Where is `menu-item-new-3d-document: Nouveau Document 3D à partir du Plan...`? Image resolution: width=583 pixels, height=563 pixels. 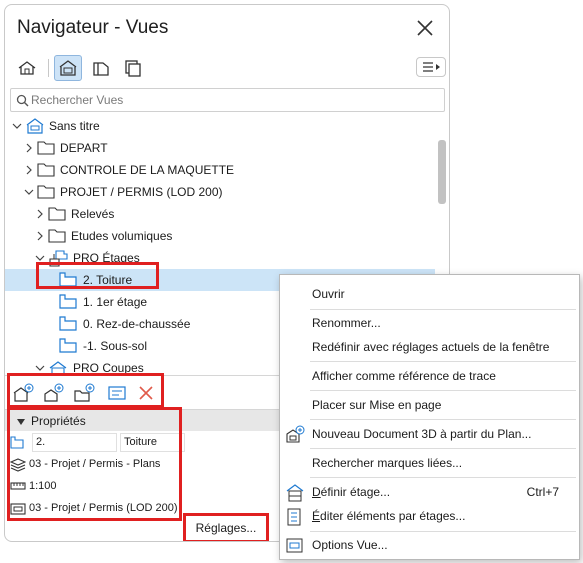 menu-item-new-3d-document: Nouveau Document 3D à partir du Plan... is located at coordinates (429, 434).